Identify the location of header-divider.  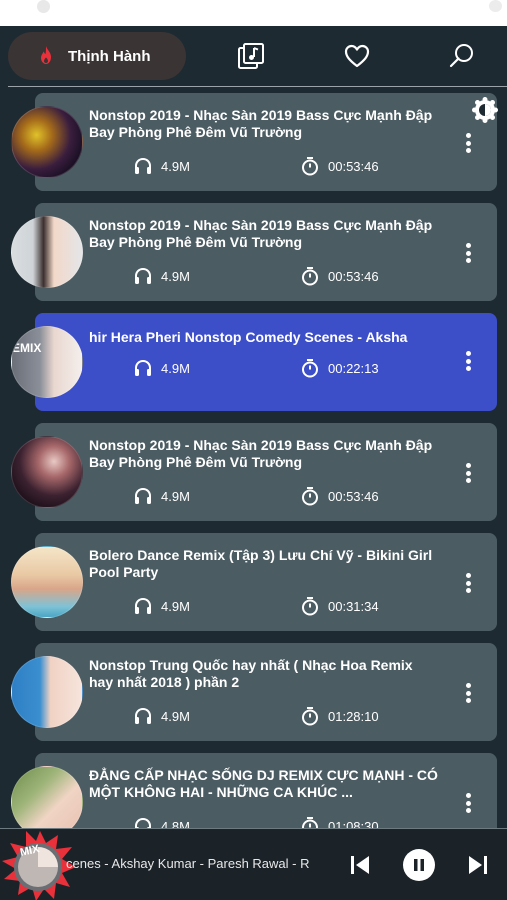
(257, 86).